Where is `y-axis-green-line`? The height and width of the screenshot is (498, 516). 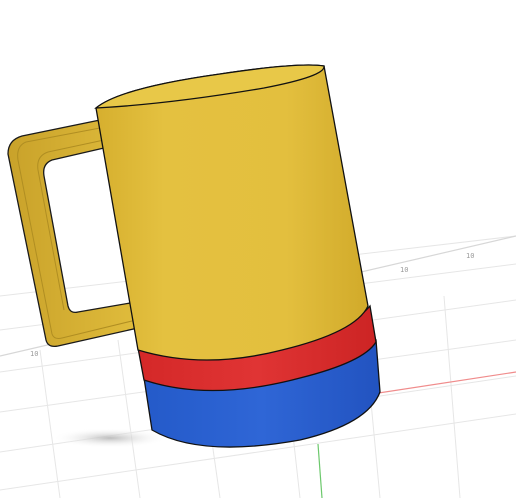
y-axis-green-line is located at coordinates (320, 470).